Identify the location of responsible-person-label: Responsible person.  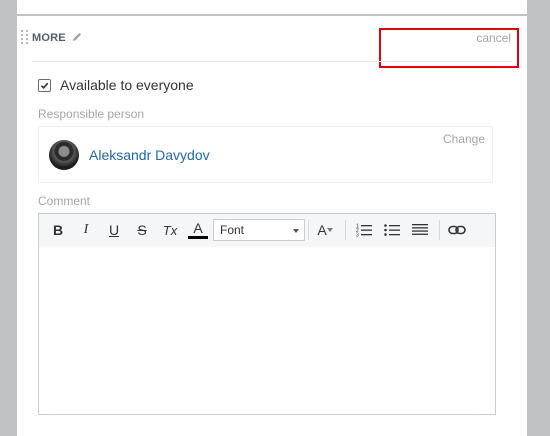
(91, 114).